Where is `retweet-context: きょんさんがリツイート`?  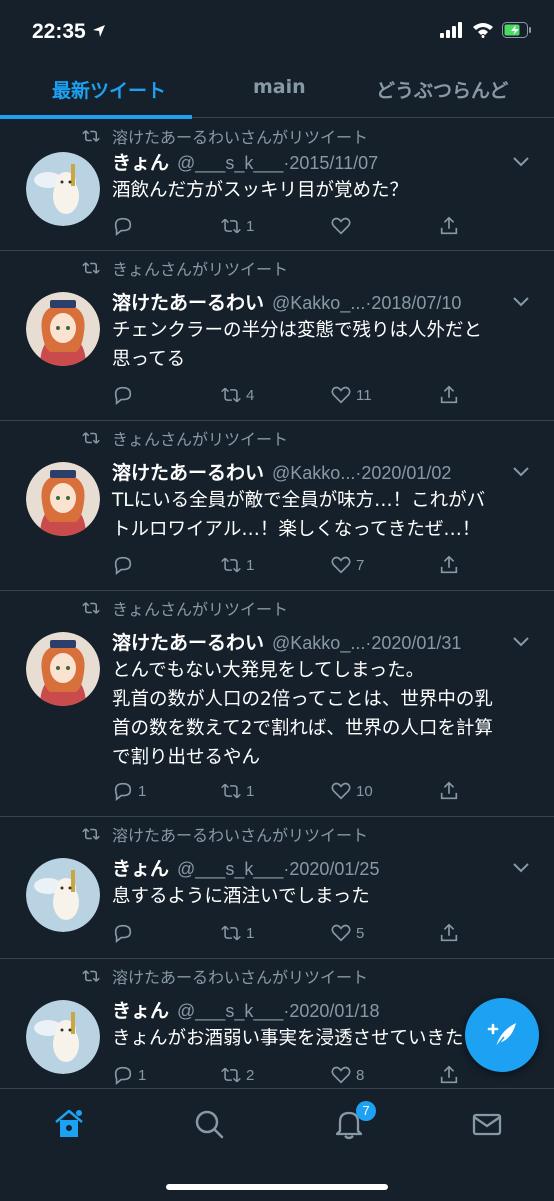 retweet-context: きょんさんがリツイート is located at coordinates (185, 268).